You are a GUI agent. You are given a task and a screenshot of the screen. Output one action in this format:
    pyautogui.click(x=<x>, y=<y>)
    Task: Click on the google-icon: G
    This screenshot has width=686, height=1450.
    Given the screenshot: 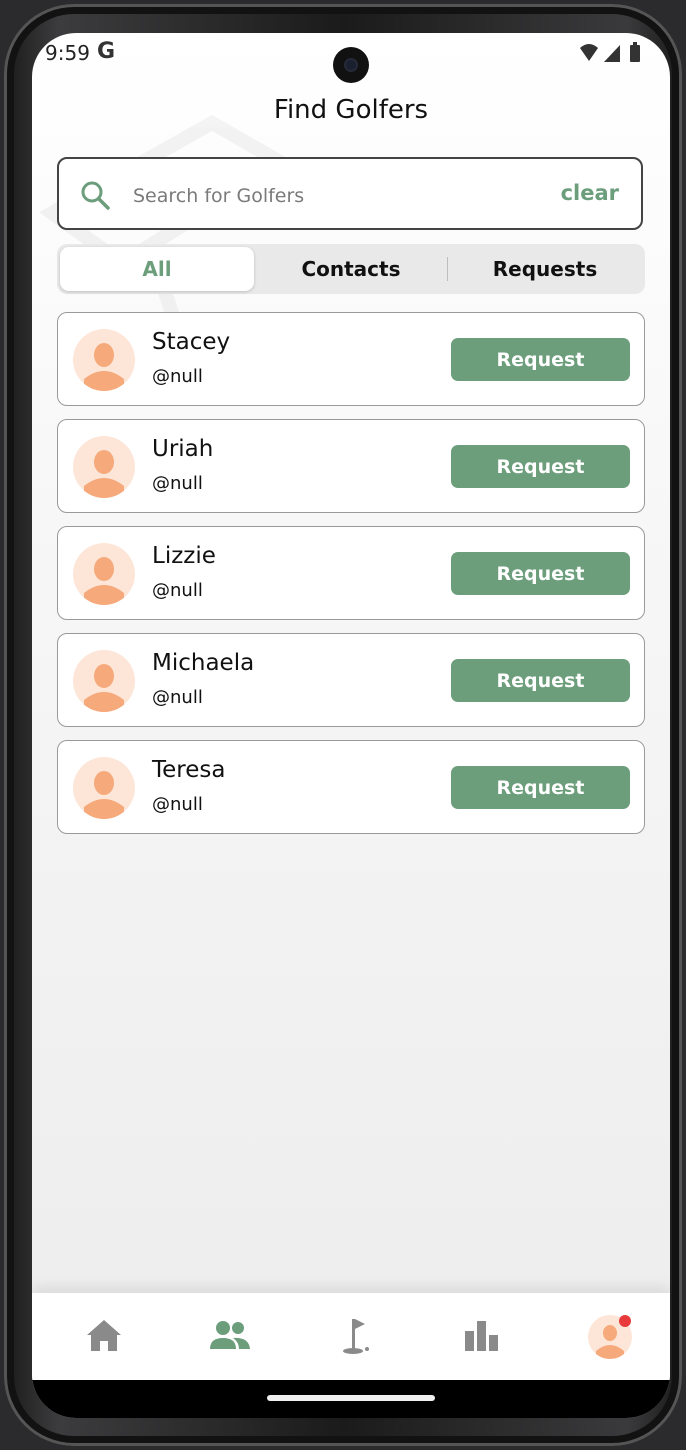 What is the action you would take?
    pyautogui.click(x=106, y=51)
    